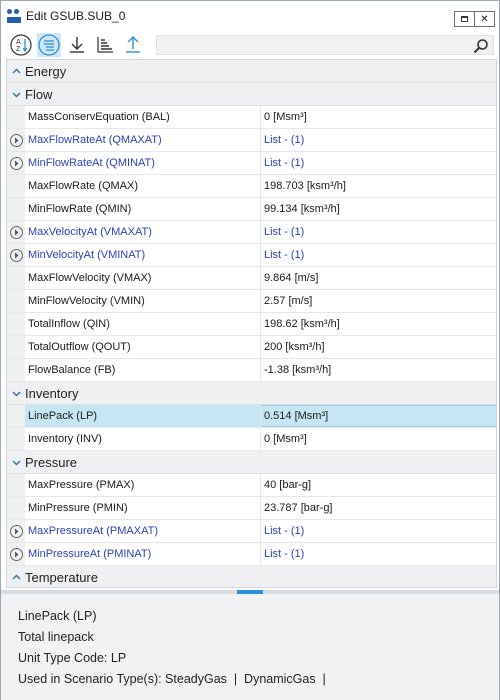 Image resolution: width=500 pixels, height=700 pixels. What do you see at coordinates (378, 186) in the screenshot?
I see `property-value: 198.703 [ksm³/h]` at bounding box center [378, 186].